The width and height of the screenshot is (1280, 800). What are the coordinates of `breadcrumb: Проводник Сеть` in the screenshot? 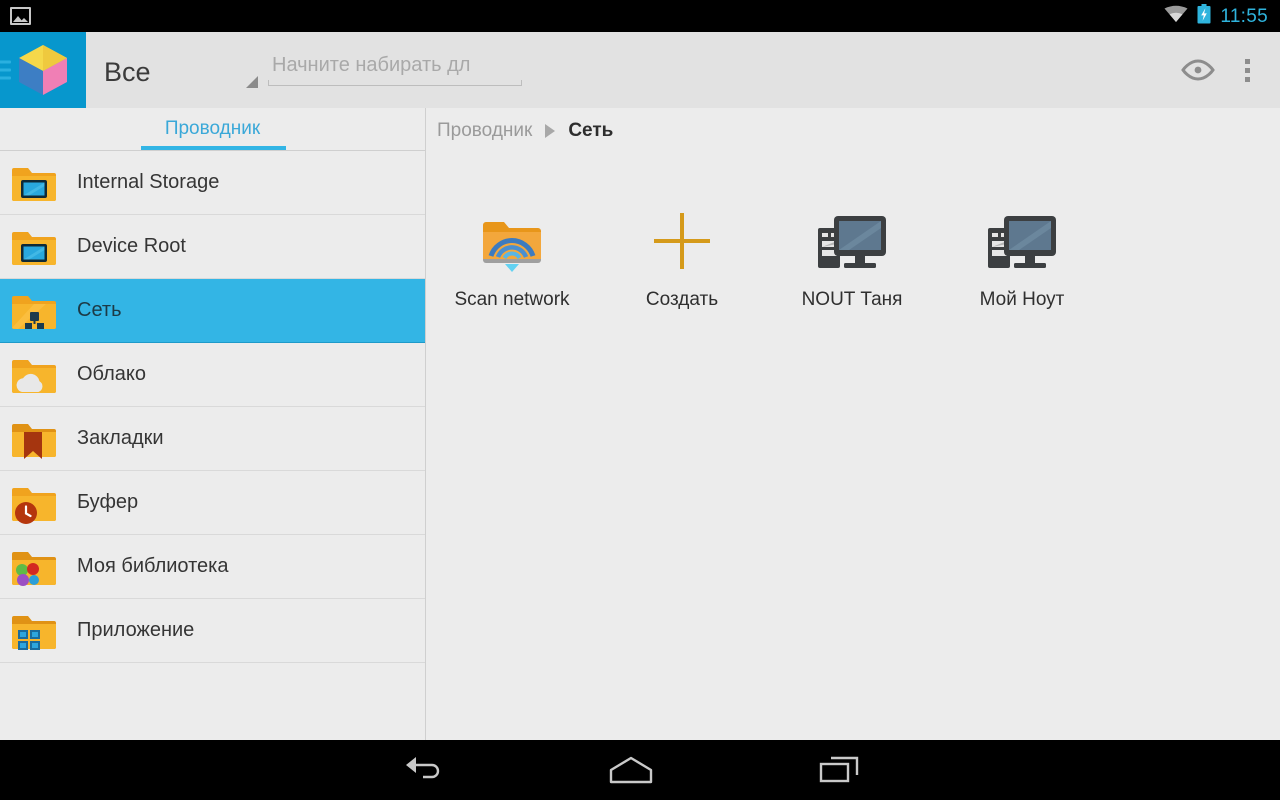 It's located at (853, 130).